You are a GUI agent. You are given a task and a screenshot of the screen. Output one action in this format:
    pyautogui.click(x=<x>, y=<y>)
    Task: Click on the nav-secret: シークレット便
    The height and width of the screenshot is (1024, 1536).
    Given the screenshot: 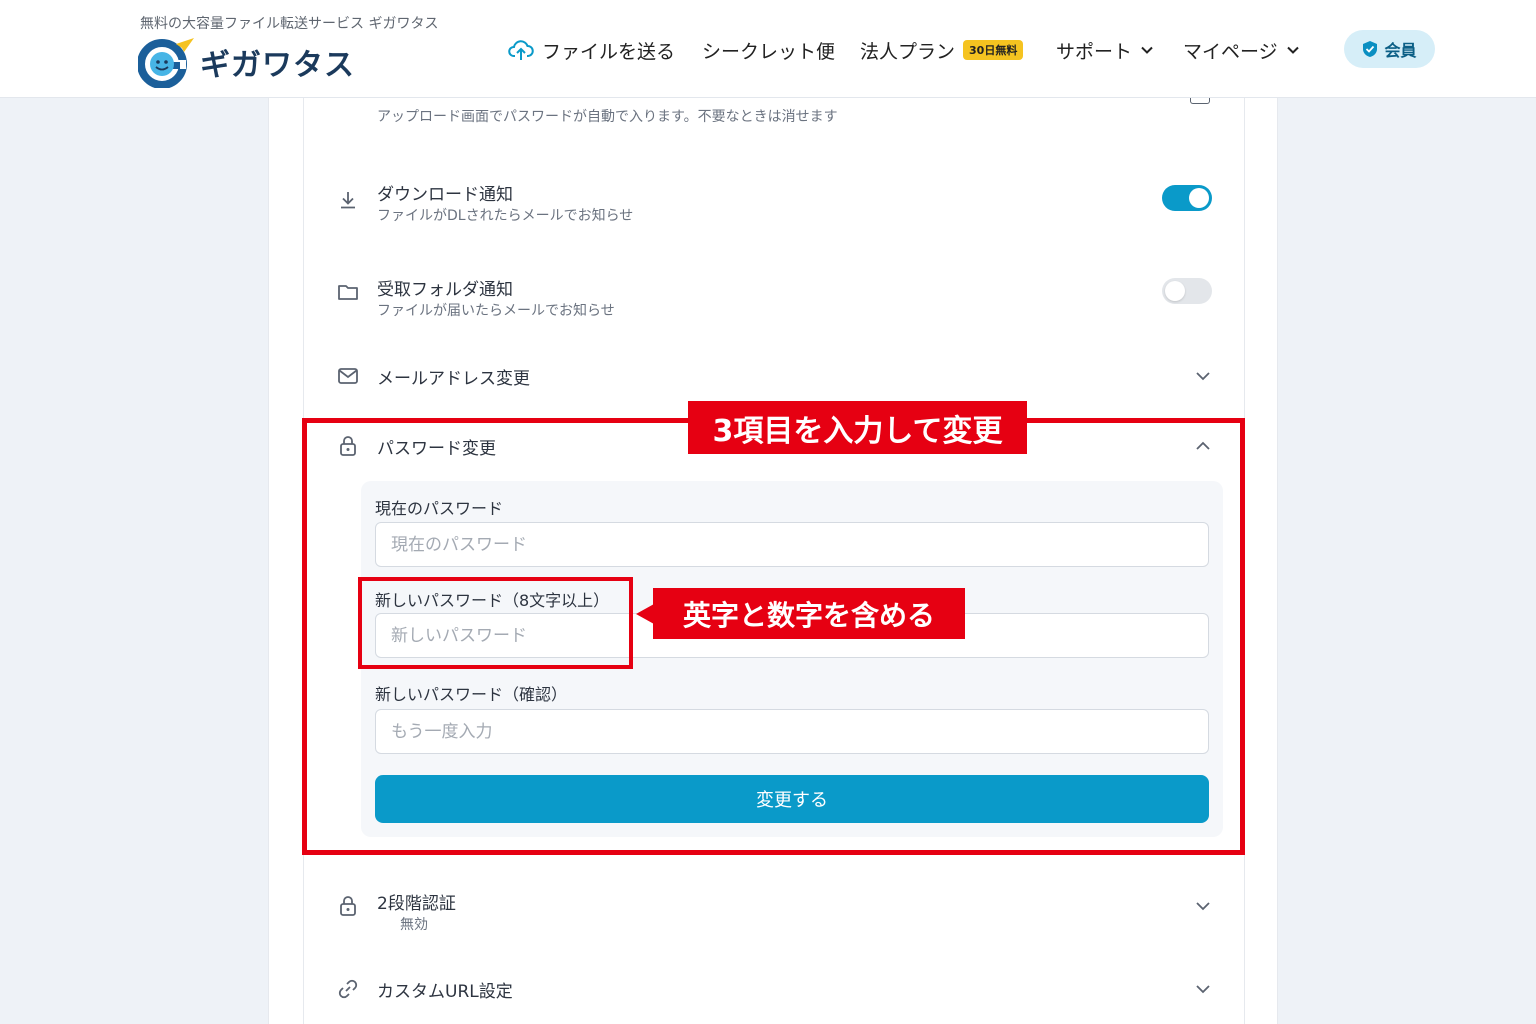 What is the action you would take?
    pyautogui.click(x=768, y=50)
    